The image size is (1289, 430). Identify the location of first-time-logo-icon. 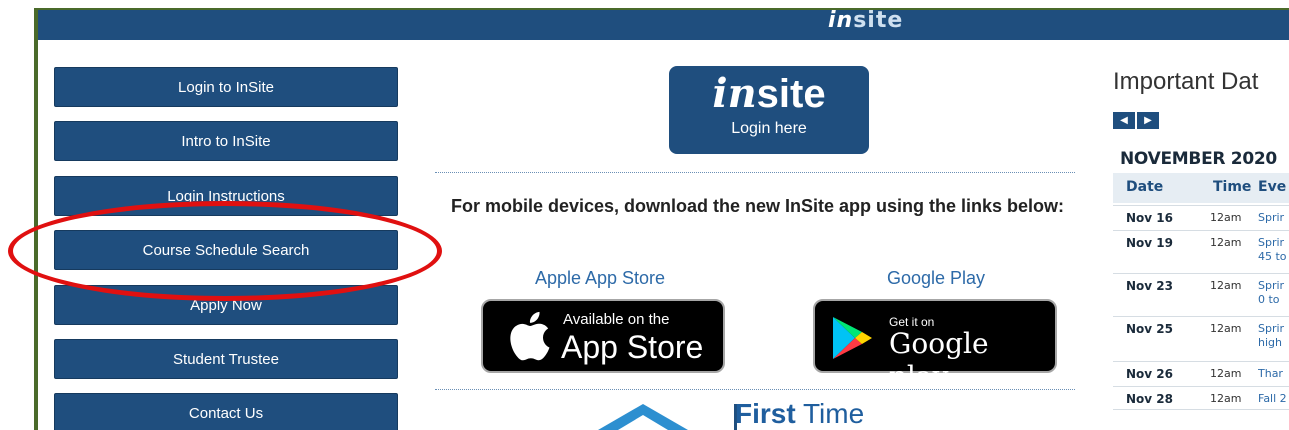
(643, 417).